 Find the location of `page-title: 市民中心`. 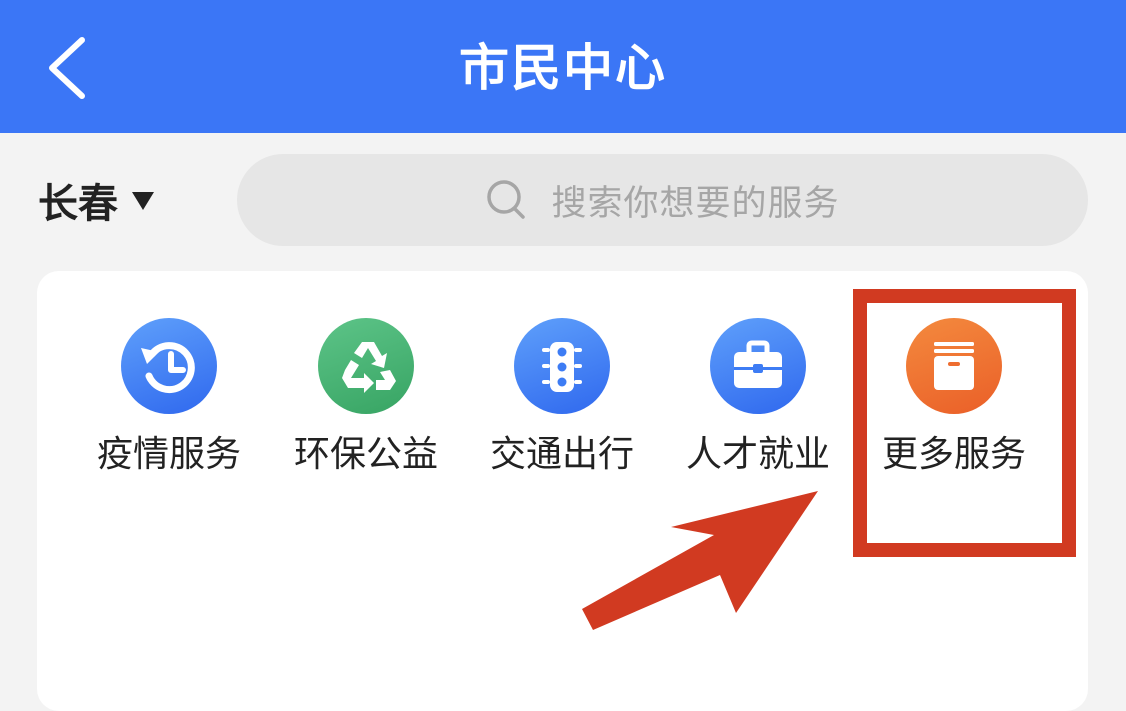

page-title: 市民中心 is located at coordinates (563, 68).